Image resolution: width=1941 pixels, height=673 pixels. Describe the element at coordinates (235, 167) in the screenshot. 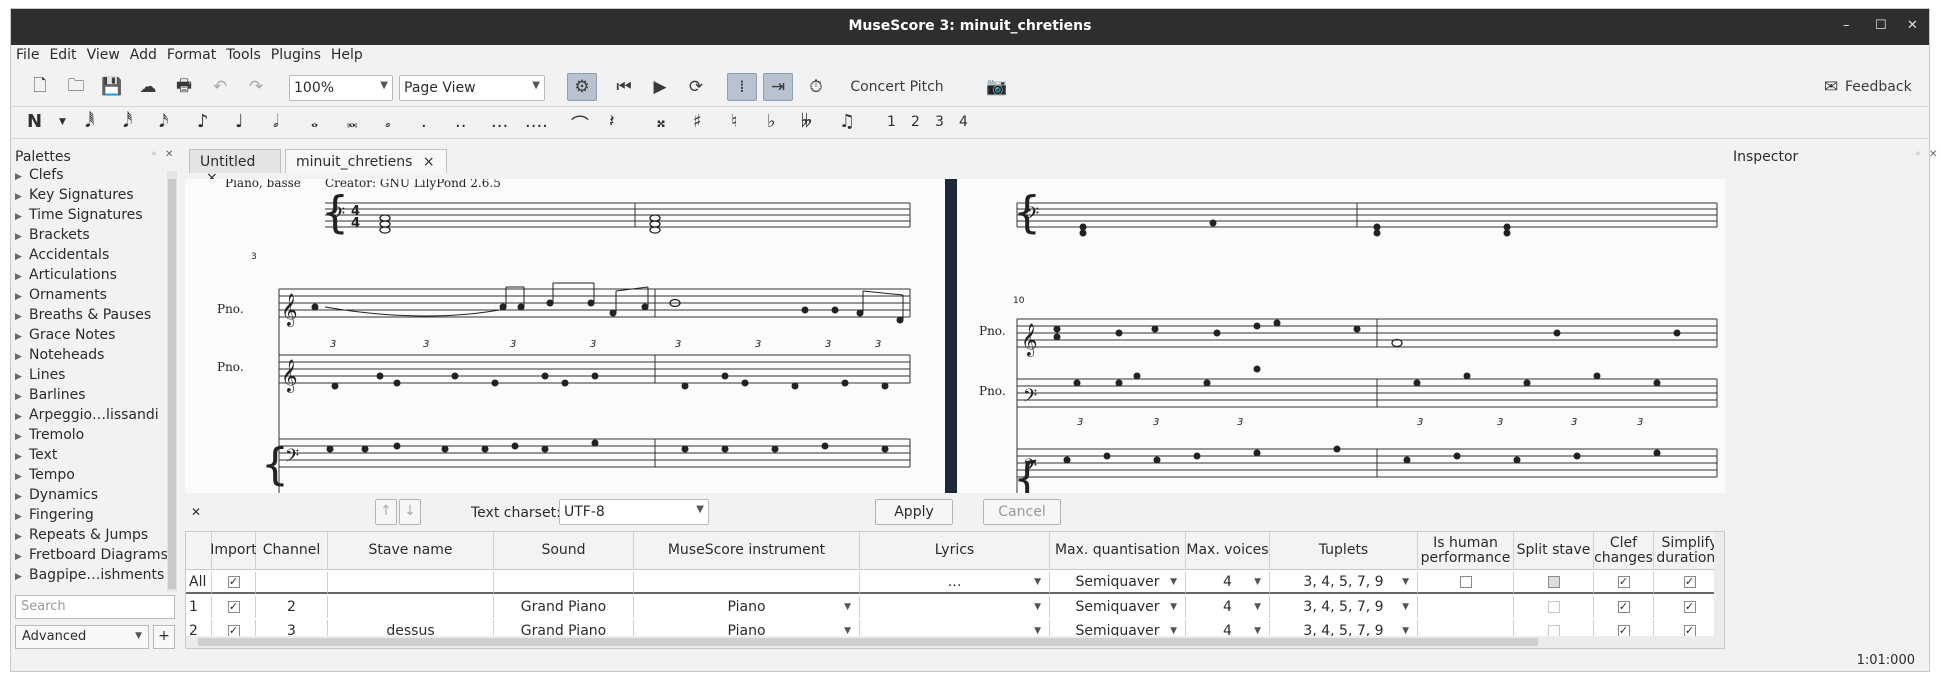

I see `tab-untitled: Untitled ×` at that location.